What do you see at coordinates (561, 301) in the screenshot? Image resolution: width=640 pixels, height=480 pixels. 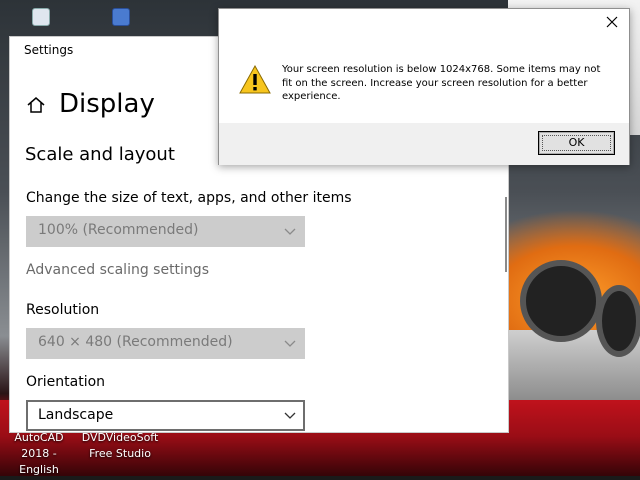 I see `wallpaper-car-wheel` at bounding box center [561, 301].